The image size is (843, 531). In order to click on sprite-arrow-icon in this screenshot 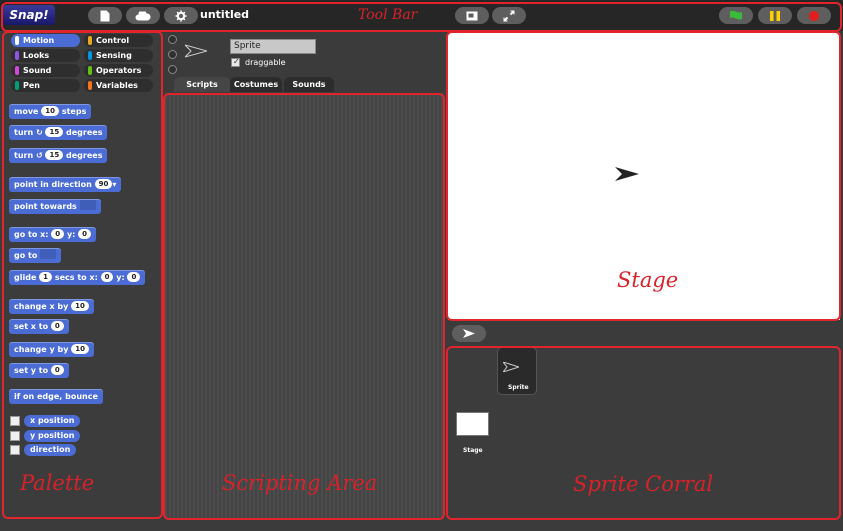, I will do `click(196, 51)`.